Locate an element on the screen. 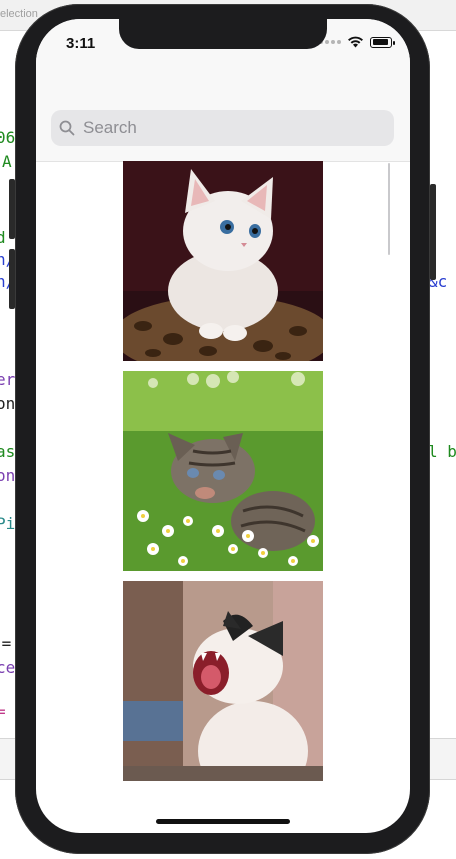 The width and height of the screenshot is (456, 859). search-icon is located at coordinates (67, 128).